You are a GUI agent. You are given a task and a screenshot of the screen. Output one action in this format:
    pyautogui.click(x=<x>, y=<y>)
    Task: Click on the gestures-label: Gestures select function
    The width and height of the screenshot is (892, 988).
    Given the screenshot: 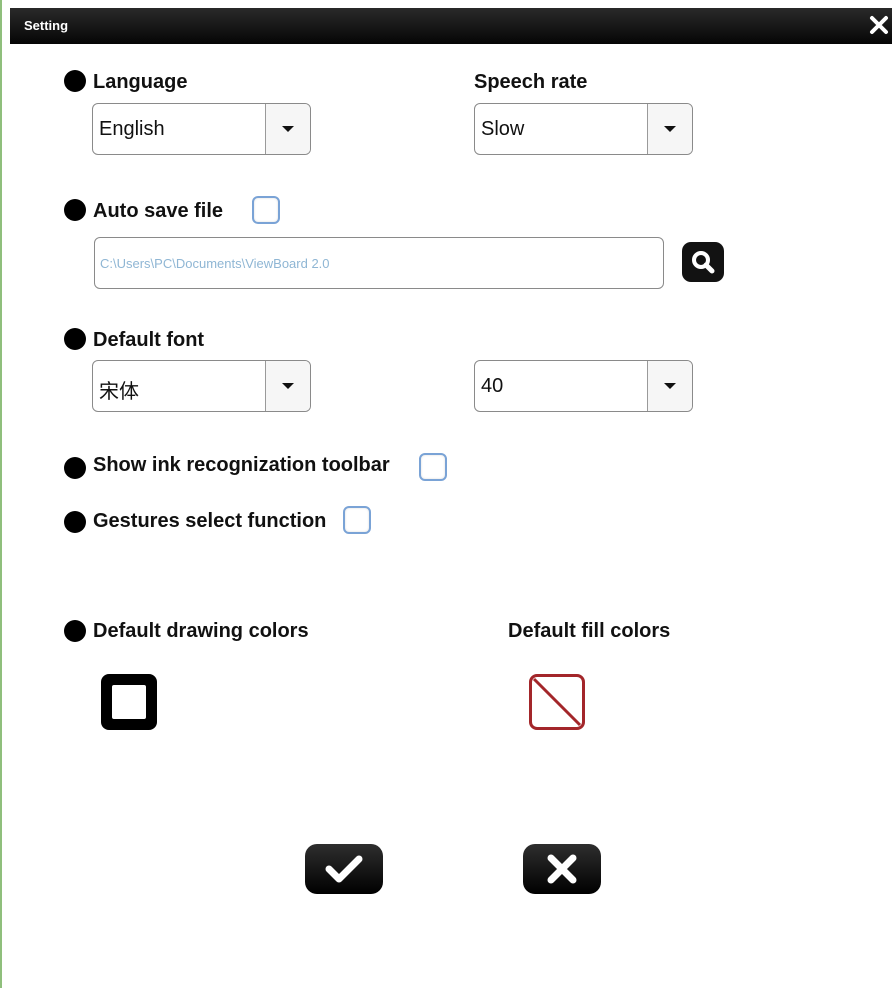 What is the action you would take?
    pyautogui.click(x=210, y=521)
    